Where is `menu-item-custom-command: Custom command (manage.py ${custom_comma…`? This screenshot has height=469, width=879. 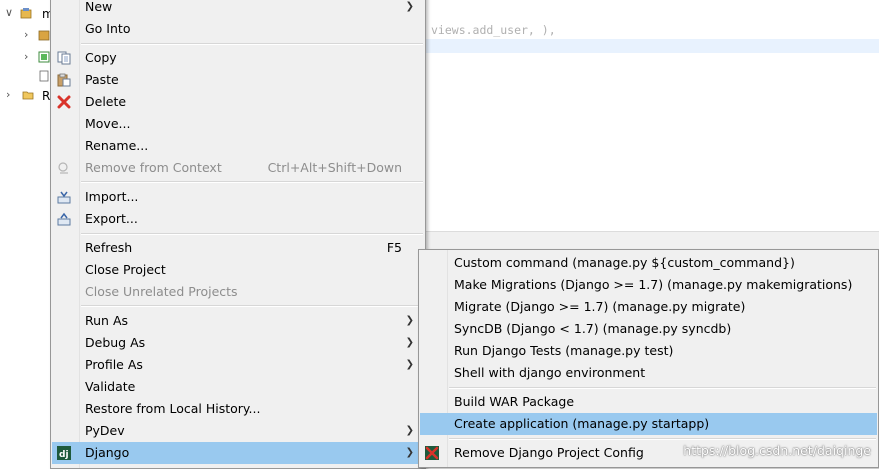
menu-item-custom-command: Custom command (manage.py ${custom_comma… is located at coordinates (648, 263).